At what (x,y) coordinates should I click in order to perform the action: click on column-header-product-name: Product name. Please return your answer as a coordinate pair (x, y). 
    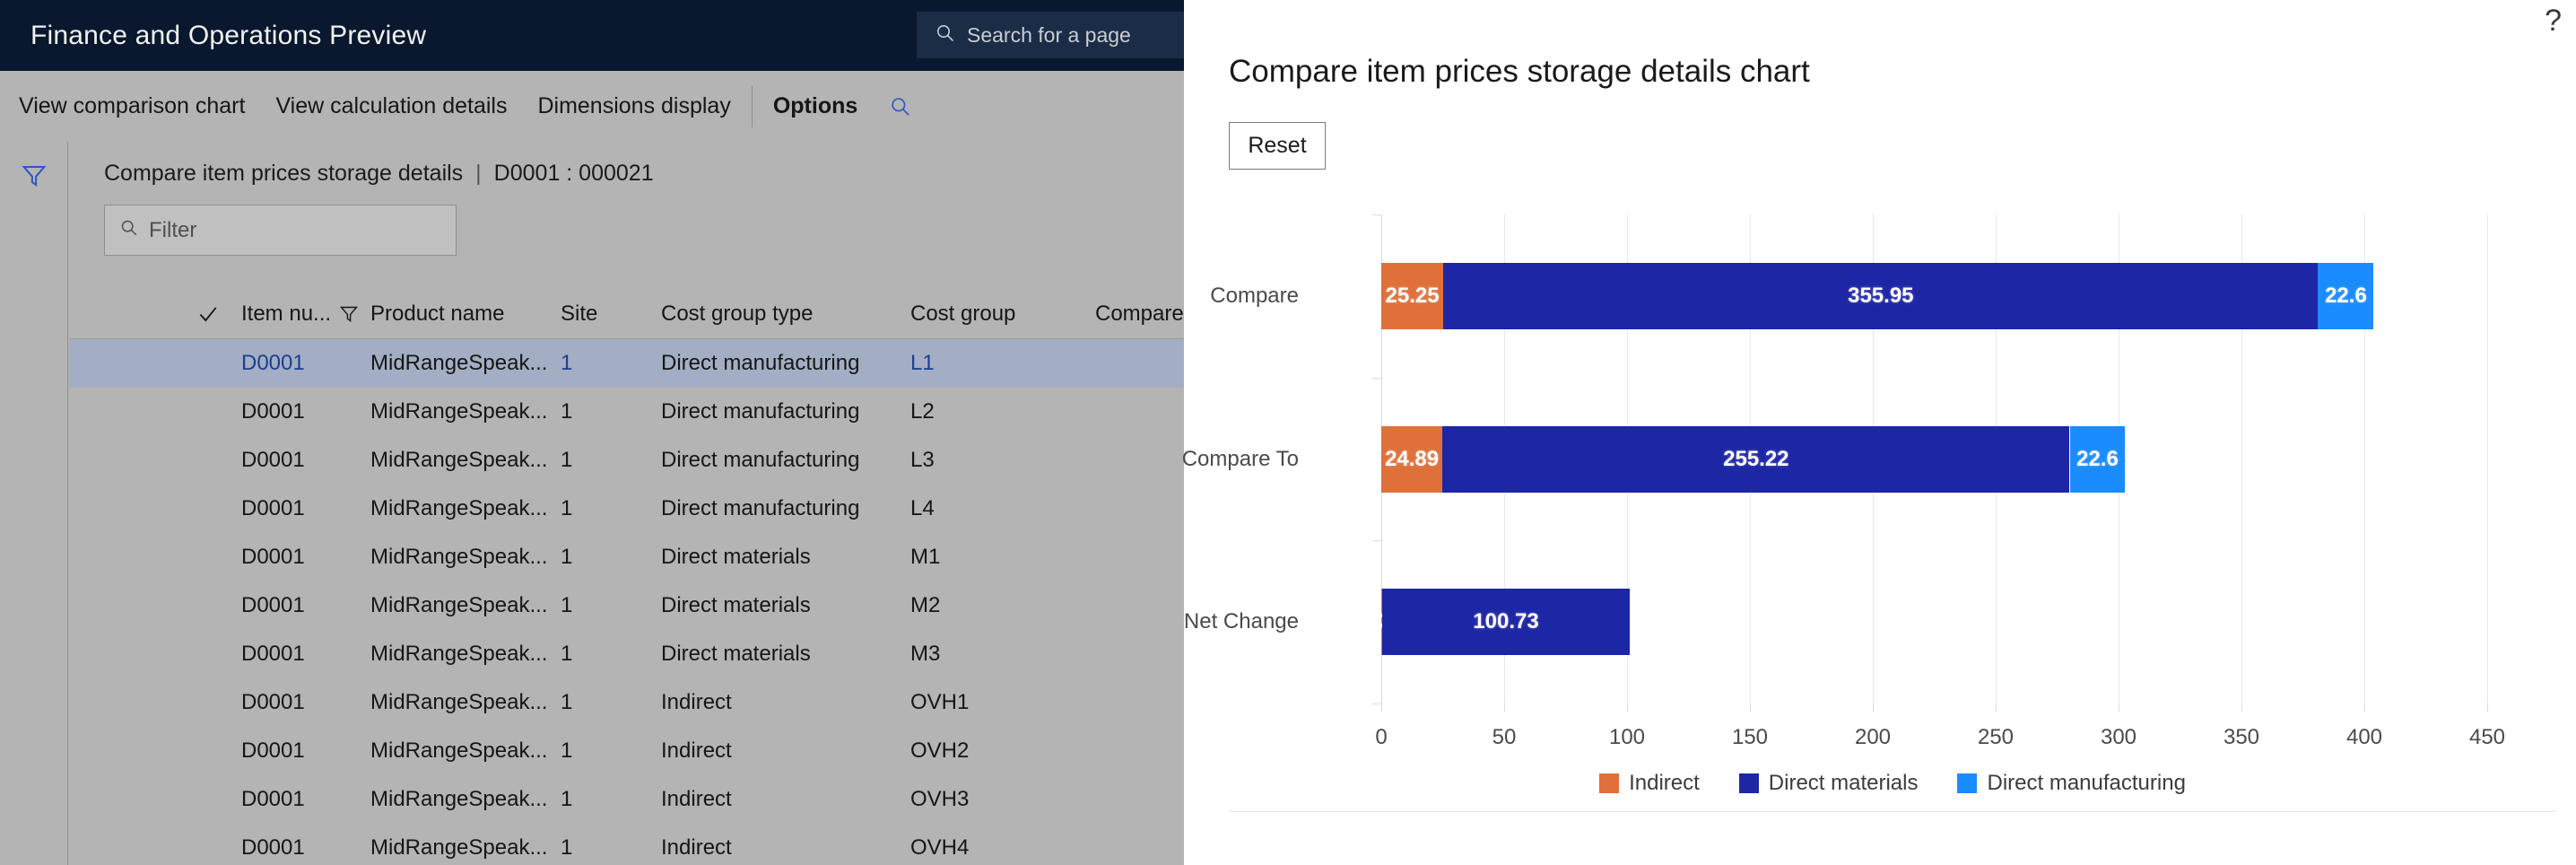
    Looking at the image, I should click on (460, 314).